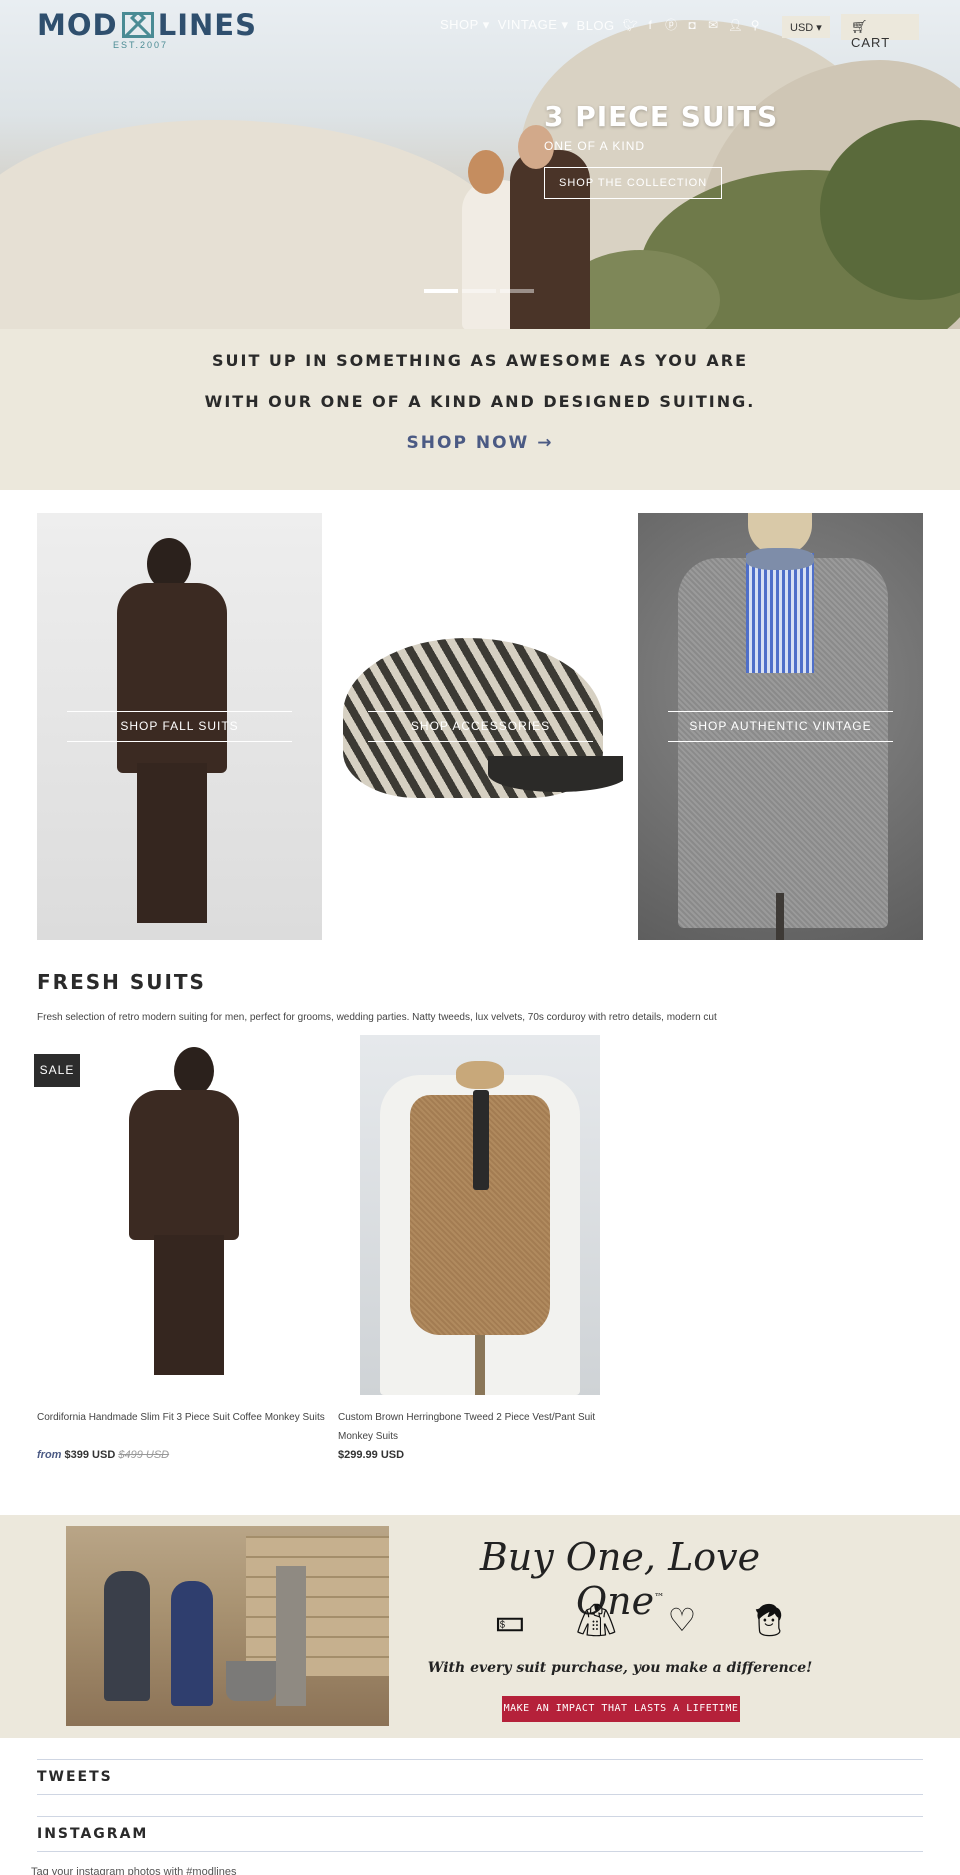 Image resolution: width=960 pixels, height=1875 pixels. What do you see at coordinates (260, 224) in the screenshot?
I see `hero-rock` at bounding box center [260, 224].